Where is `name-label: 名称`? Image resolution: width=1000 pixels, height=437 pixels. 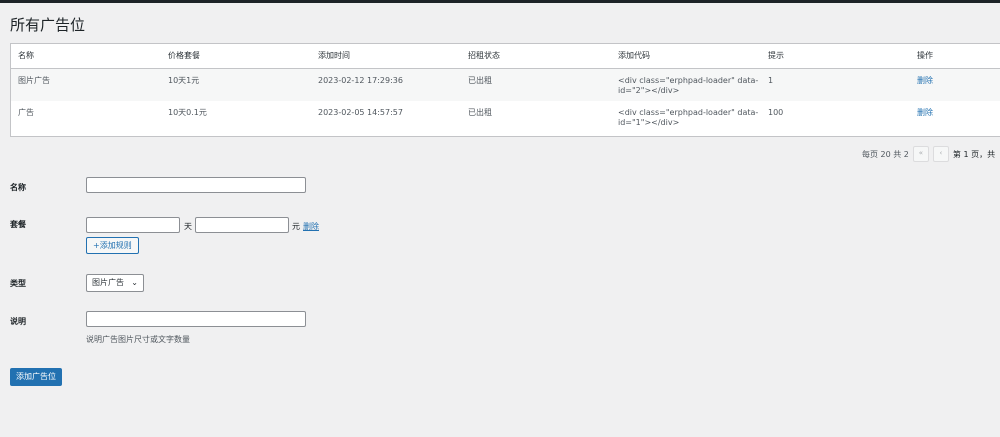
name-label: 名称 is located at coordinates (18, 187).